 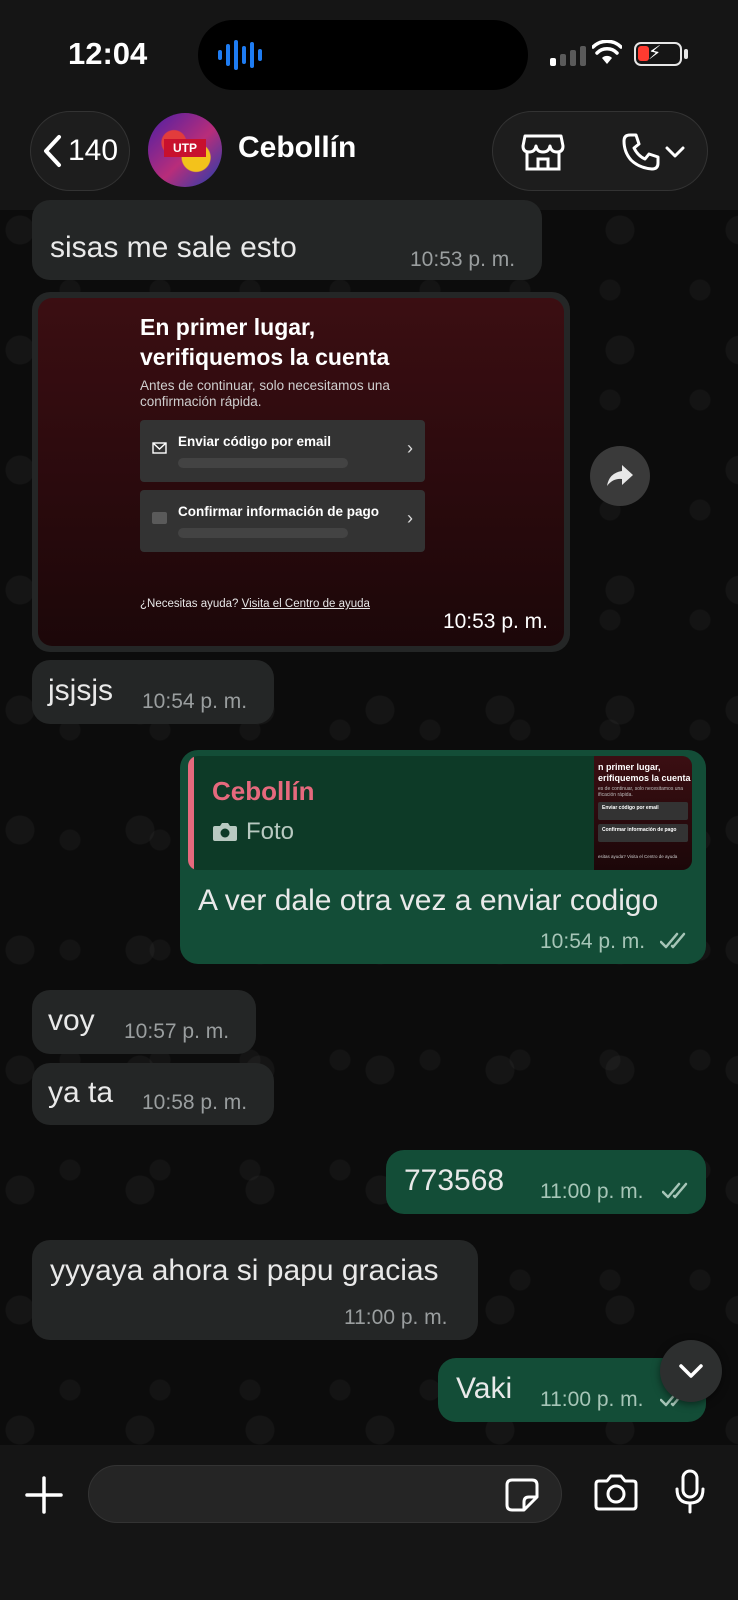 What do you see at coordinates (428, 900) in the screenshot?
I see `message-text: A ver dale otra vez a enviar codigo` at bounding box center [428, 900].